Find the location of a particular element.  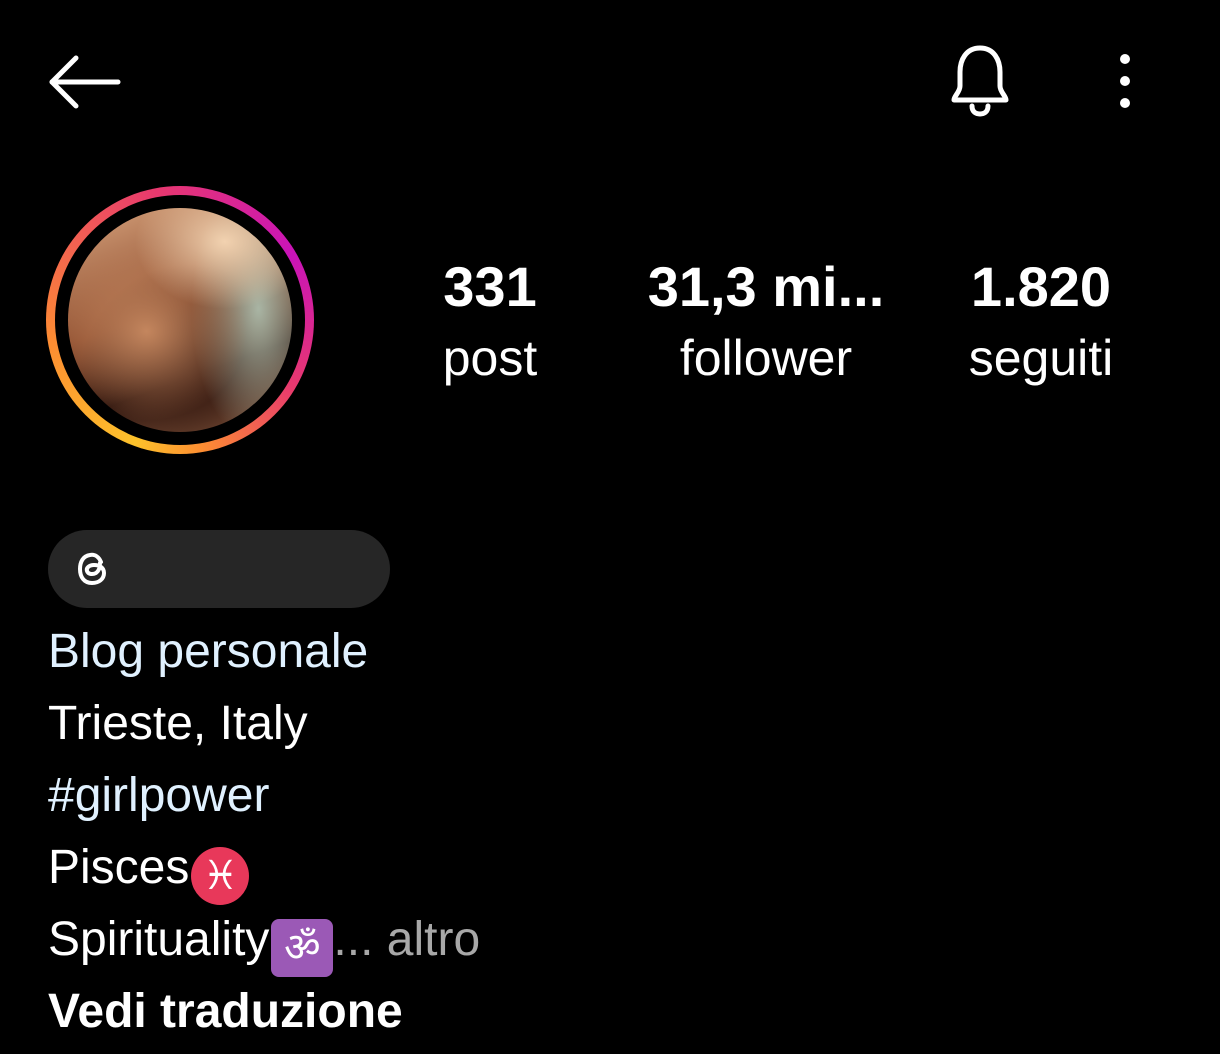

story-ring is located at coordinates (180, 320).